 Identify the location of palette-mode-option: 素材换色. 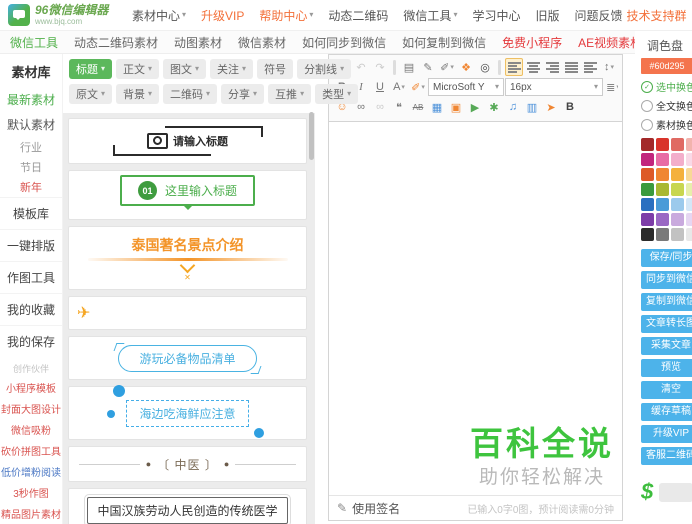
(666, 124).